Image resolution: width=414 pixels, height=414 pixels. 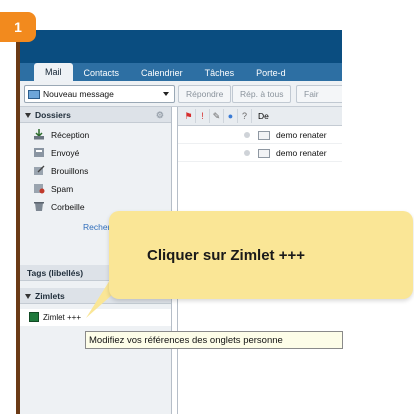 I want to click on message-list-header: ⚑ ! ✎ ● ? De, so click(x=260, y=116).